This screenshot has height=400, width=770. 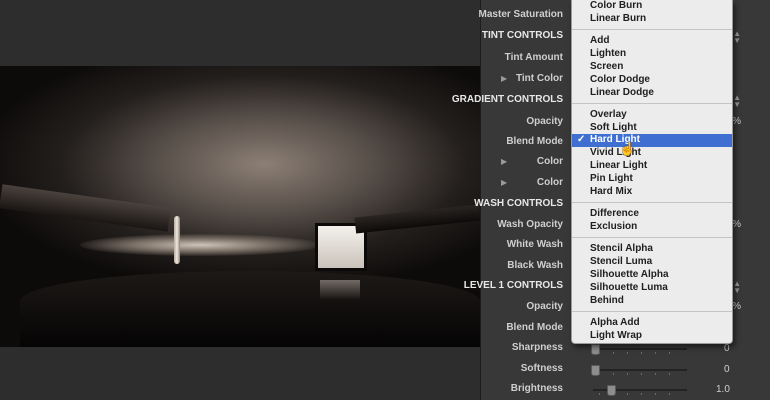 What do you see at coordinates (641, 374) in the screenshot?
I see `softness-slider-ticks` at bounding box center [641, 374].